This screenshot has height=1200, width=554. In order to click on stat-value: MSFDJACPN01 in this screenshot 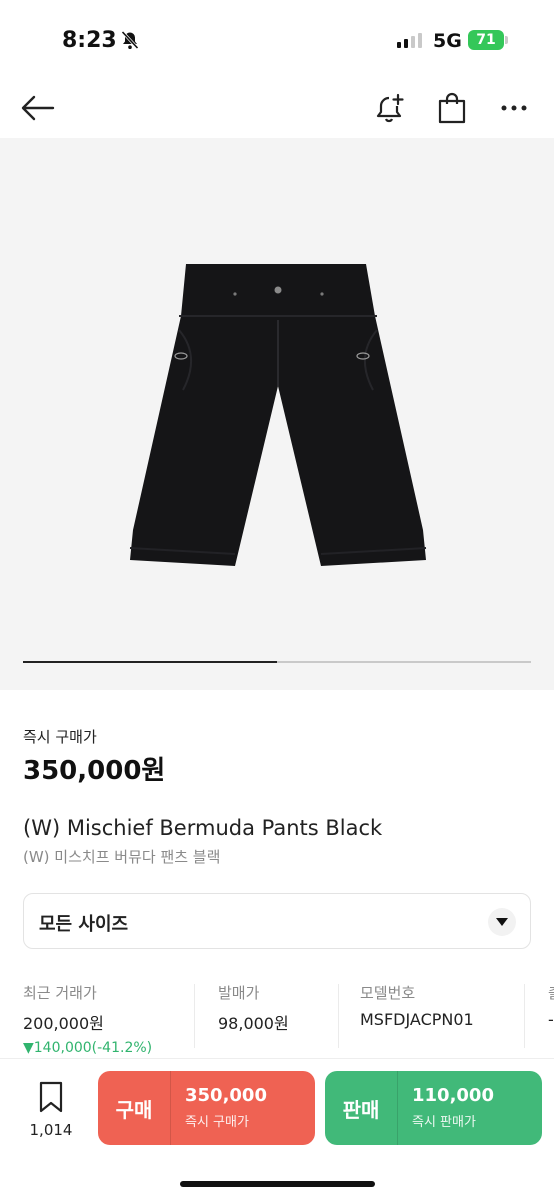, I will do `click(417, 1019)`.